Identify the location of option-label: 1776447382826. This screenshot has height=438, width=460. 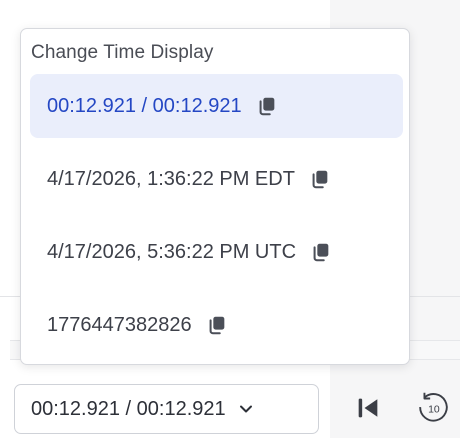
(119, 324).